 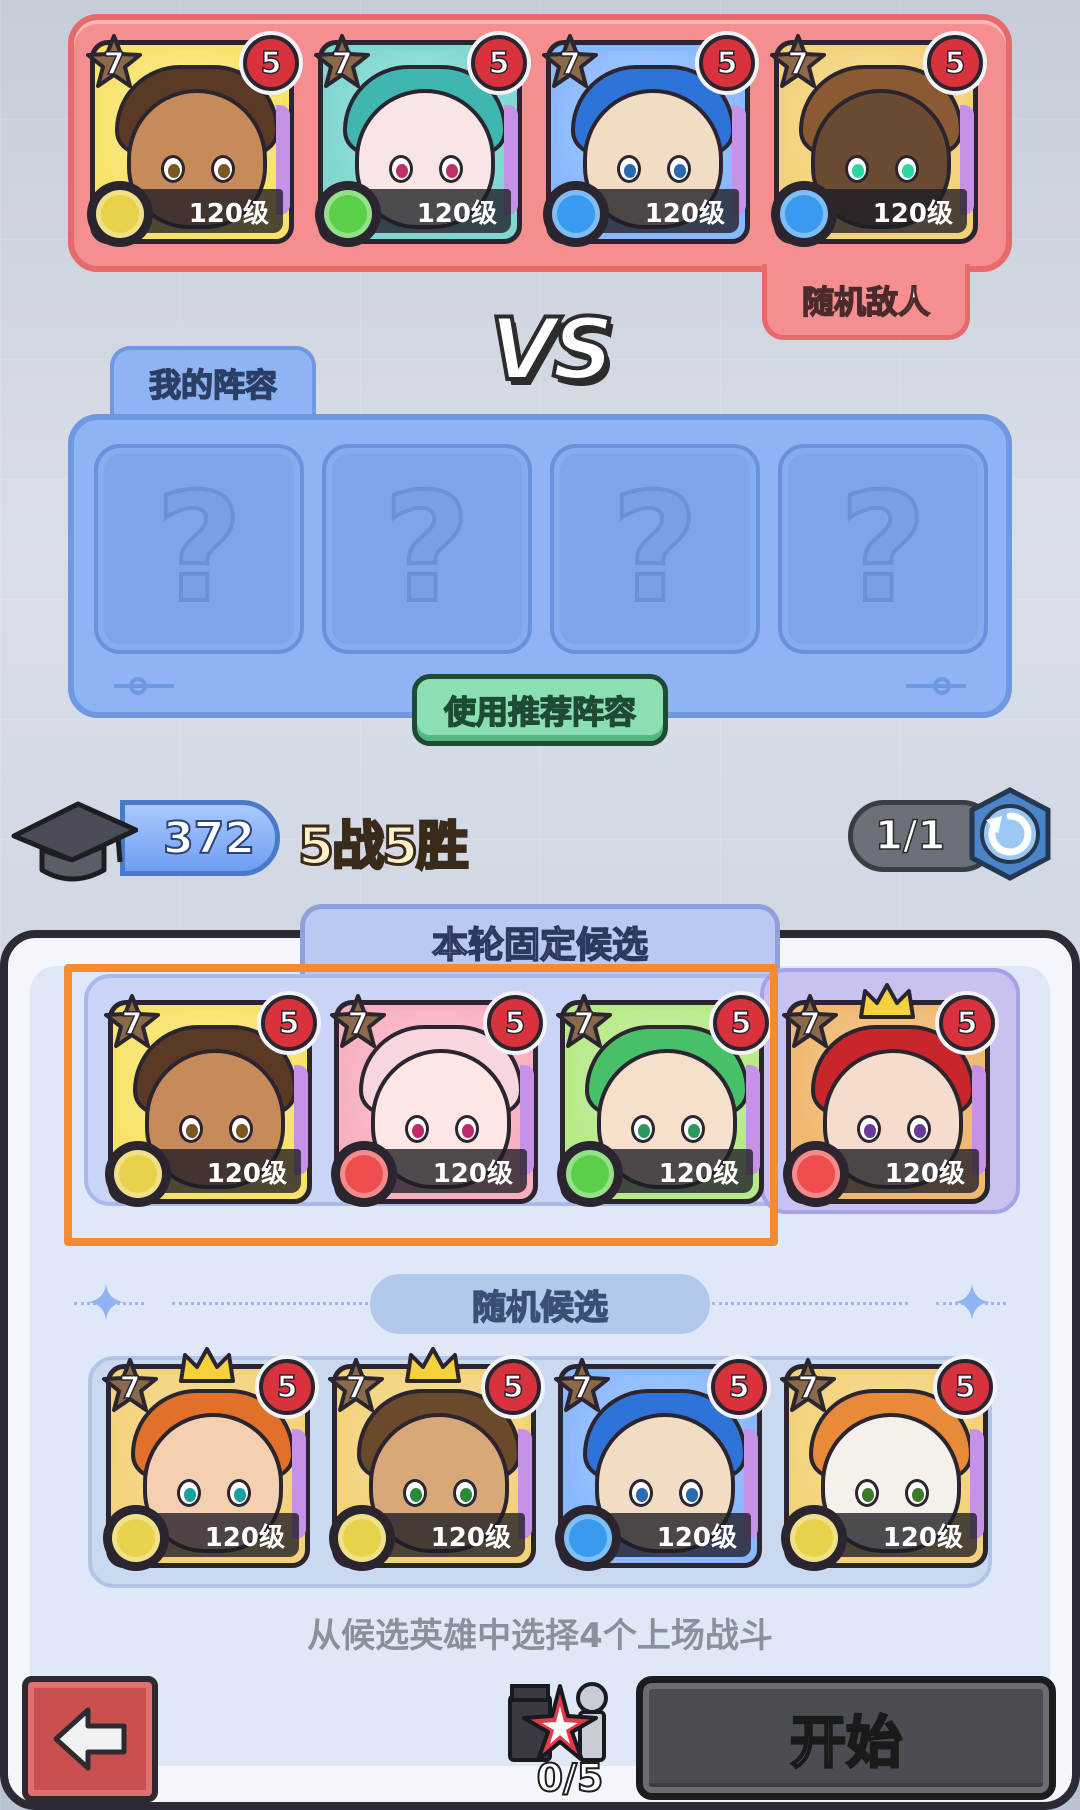 I want to click on my-lineup-panel: ? ? ? ?, so click(x=540, y=566).